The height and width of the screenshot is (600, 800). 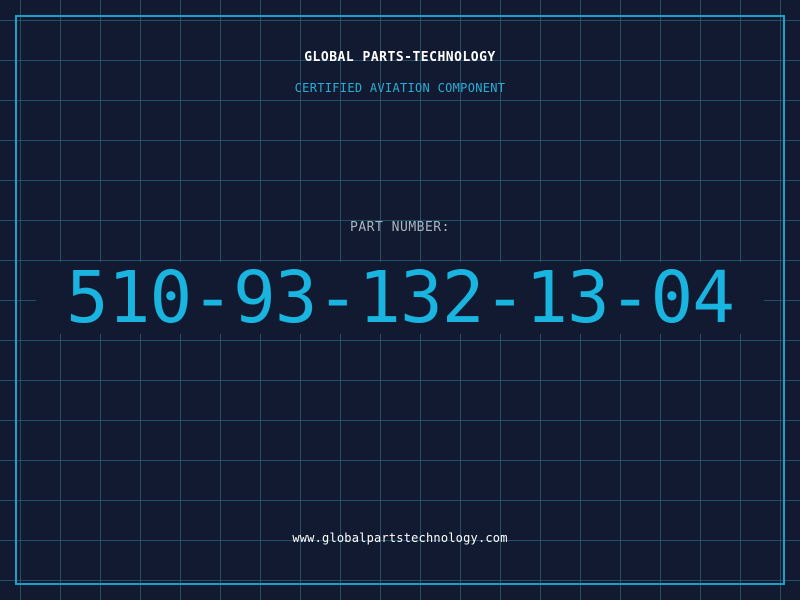 What do you see at coordinates (400, 538) in the screenshot?
I see `website-url: www.globalpartstechnology.com` at bounding box center [400, 538].